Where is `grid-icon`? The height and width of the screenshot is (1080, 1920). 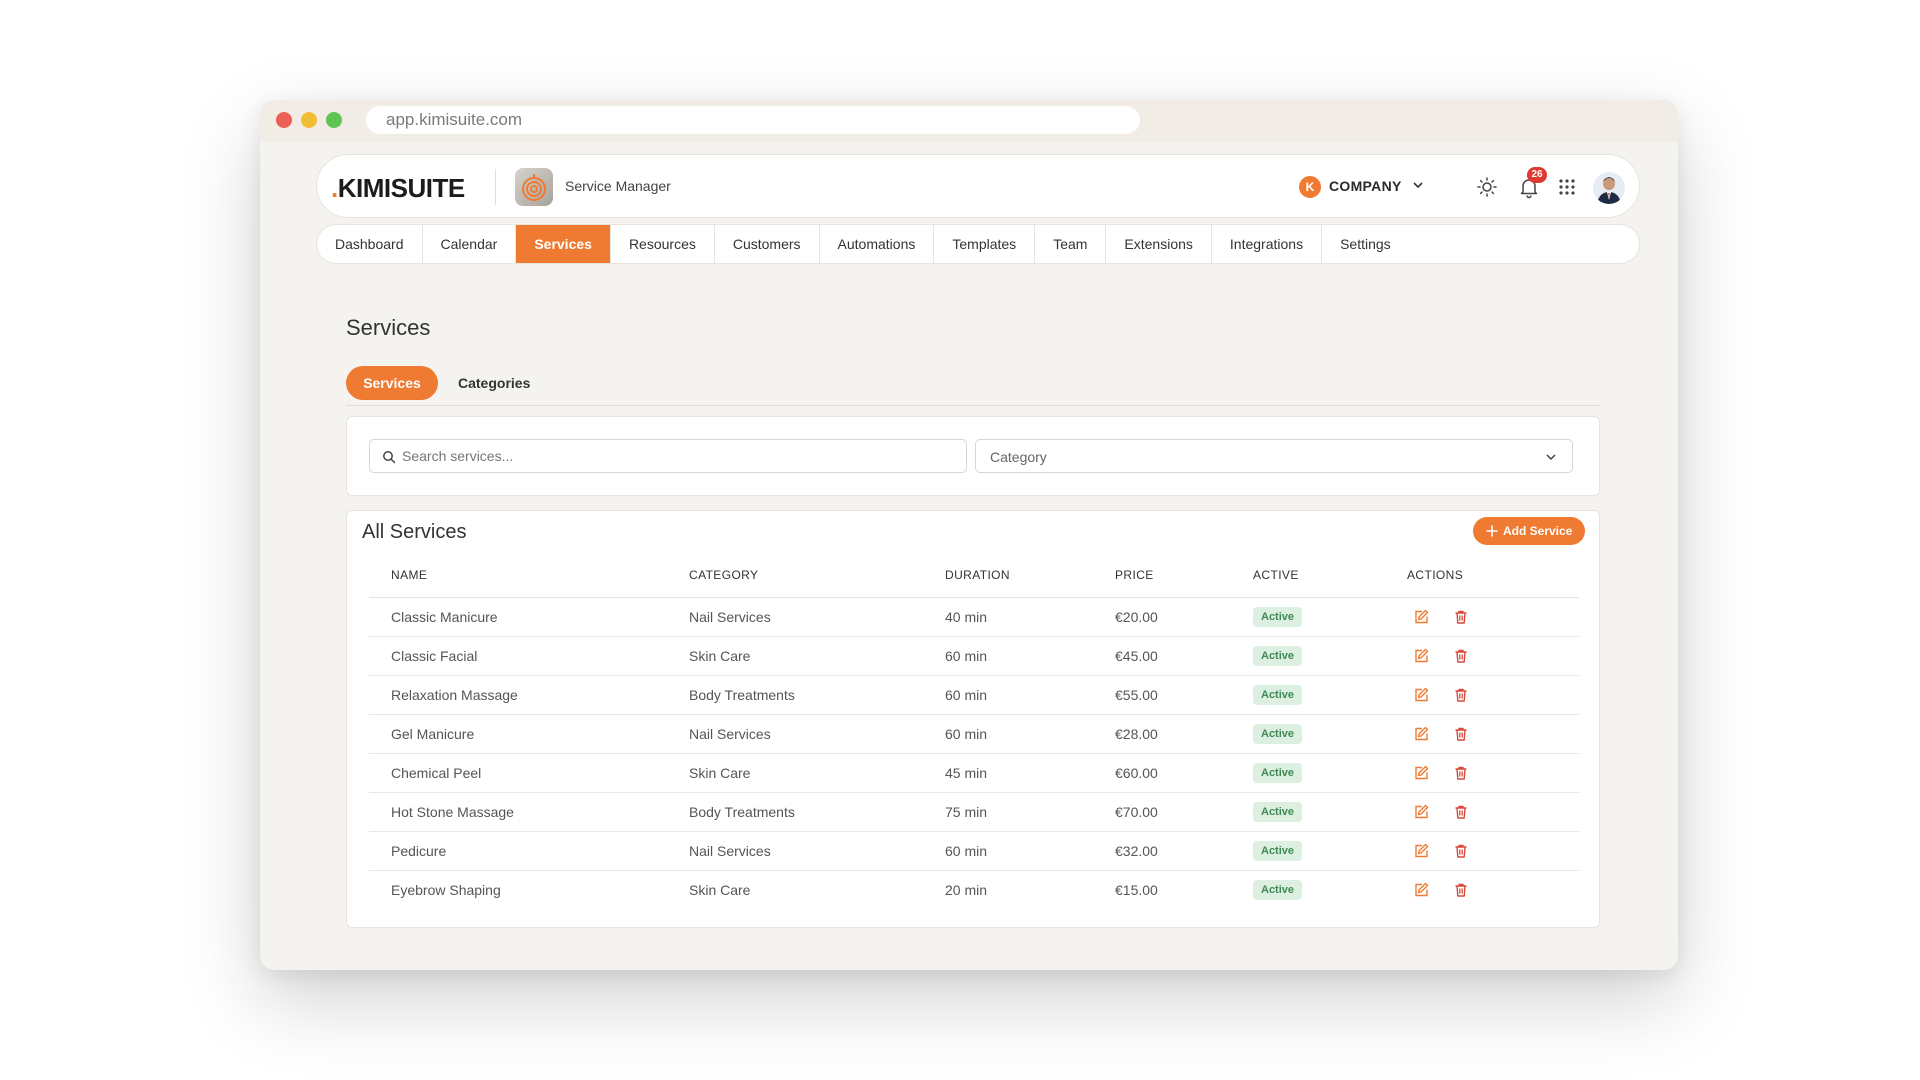
grid-icon is located at coordinates (1567, 187).